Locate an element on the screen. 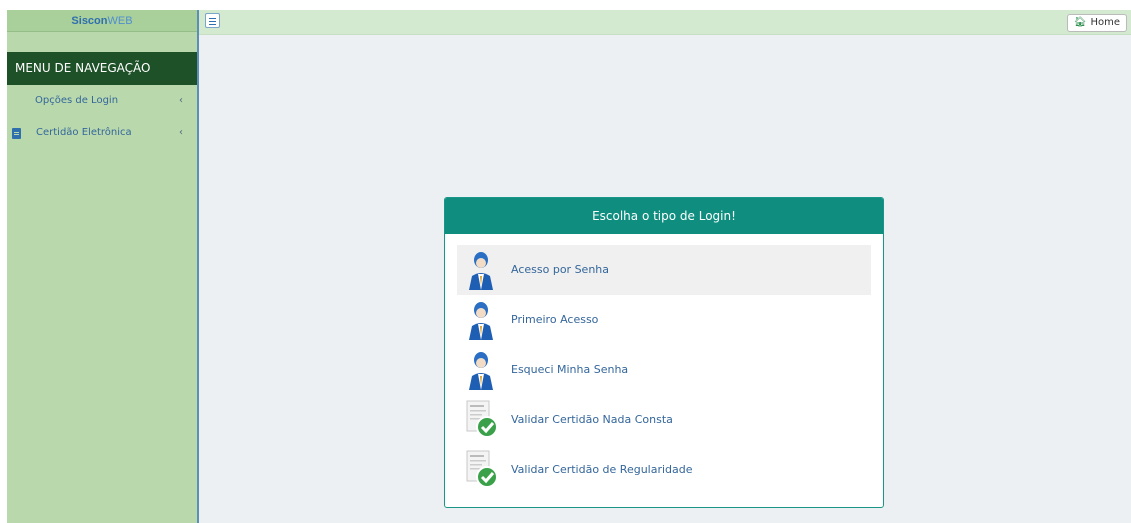 This screenshot has width=1131, height=523. option-label: Validar Certidão de Regularidade is located at coordinates (602, 469).